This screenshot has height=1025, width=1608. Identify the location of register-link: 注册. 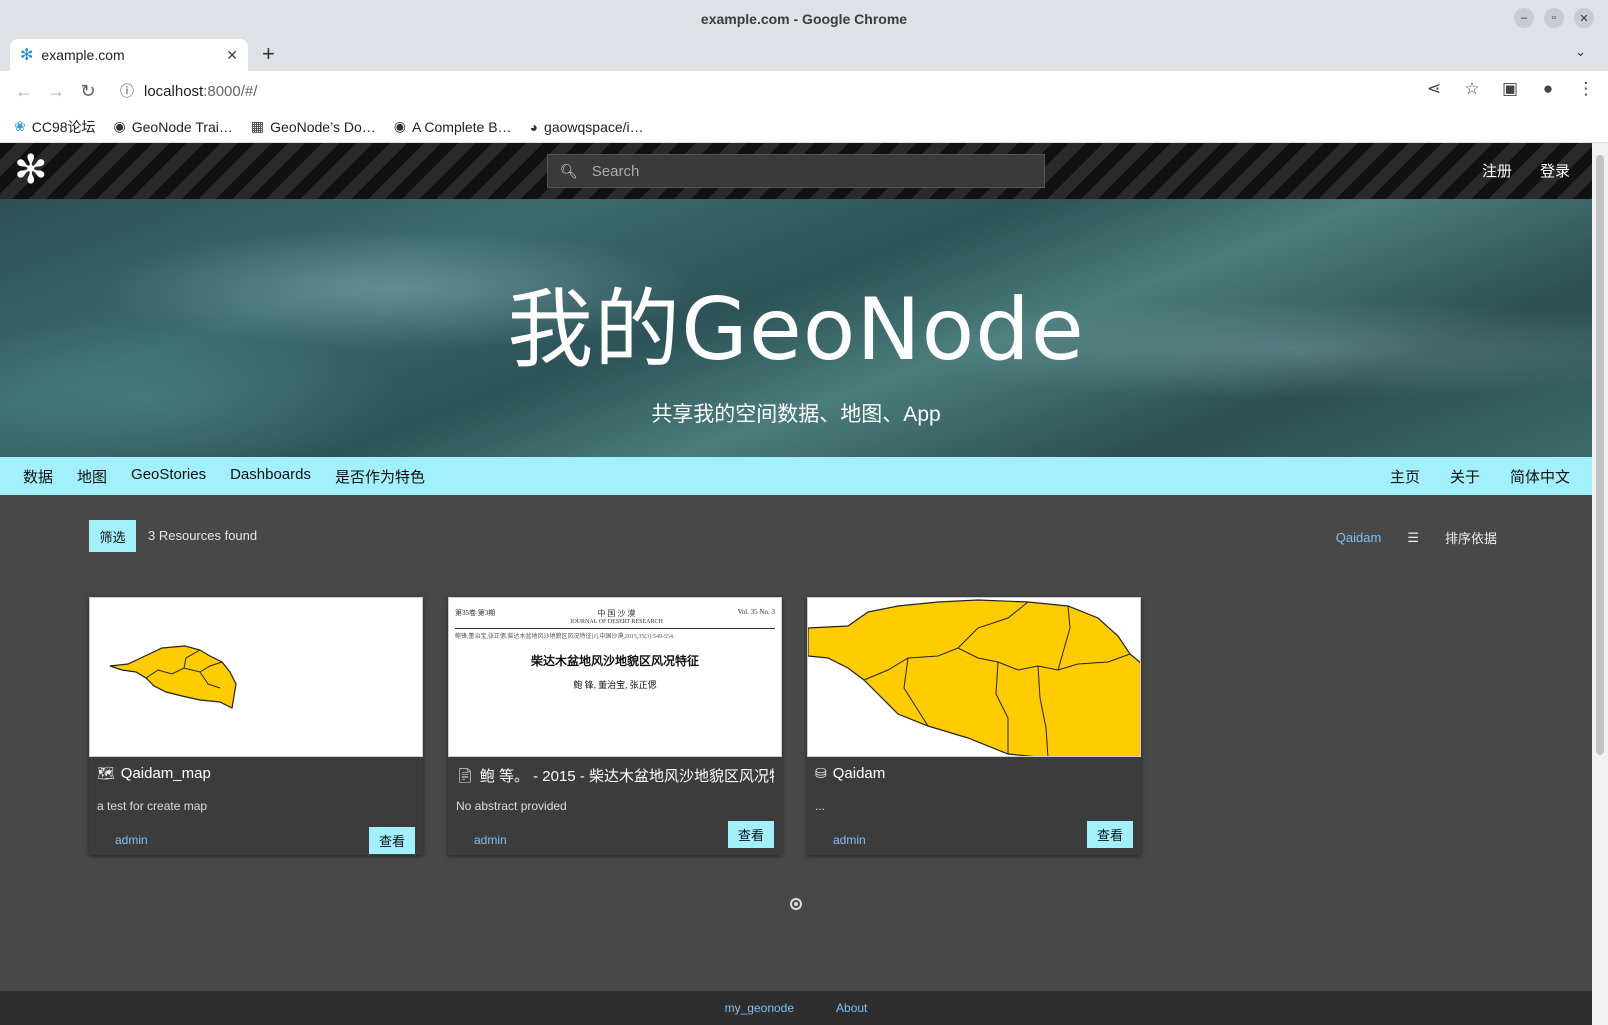
(1497, 170).